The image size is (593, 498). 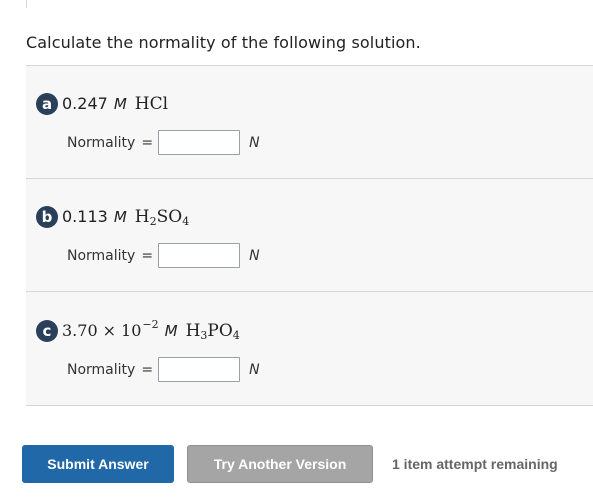 I want to click on part-b-compound: H2SO4, so click(x=162, y=217).